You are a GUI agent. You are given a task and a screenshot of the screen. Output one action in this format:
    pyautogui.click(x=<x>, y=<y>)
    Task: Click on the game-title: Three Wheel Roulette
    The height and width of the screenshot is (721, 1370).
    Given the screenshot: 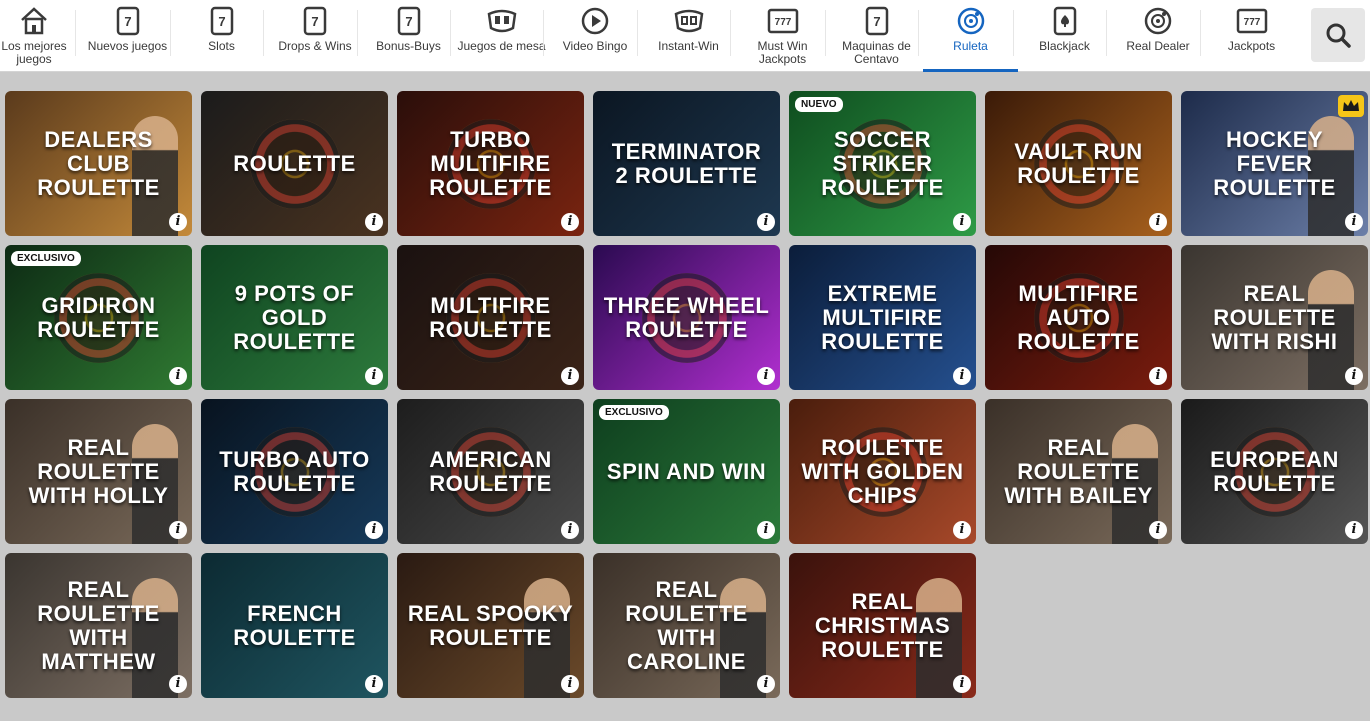 What is the action you would take?
    pyautogui.click(x=686, y=317)
    